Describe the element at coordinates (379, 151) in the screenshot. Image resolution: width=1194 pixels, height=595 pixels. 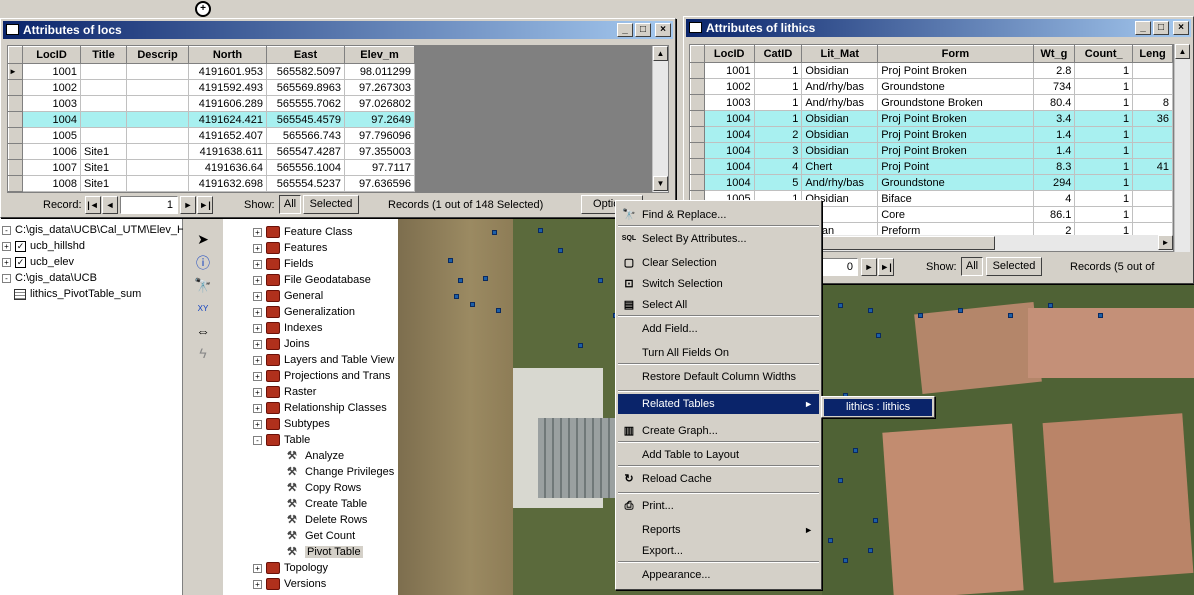
I see `table-cell: 97.355003` at that location.